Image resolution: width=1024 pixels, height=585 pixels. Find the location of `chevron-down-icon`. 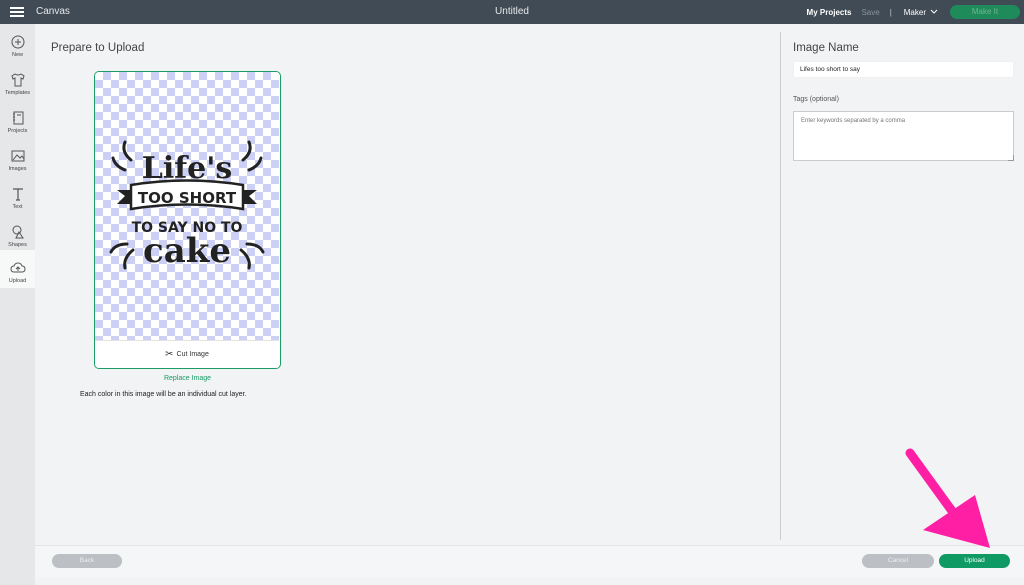

chevron-down-icon is located at coordinates (934, 12).